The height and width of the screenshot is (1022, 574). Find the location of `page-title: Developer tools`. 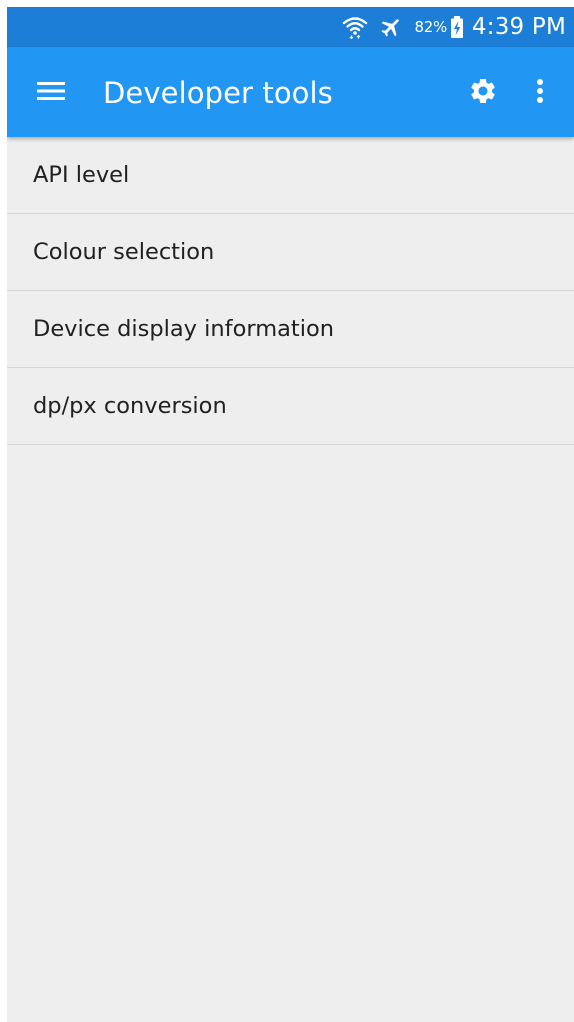

page-title: Developer tools is located at coordinates (218, 93).